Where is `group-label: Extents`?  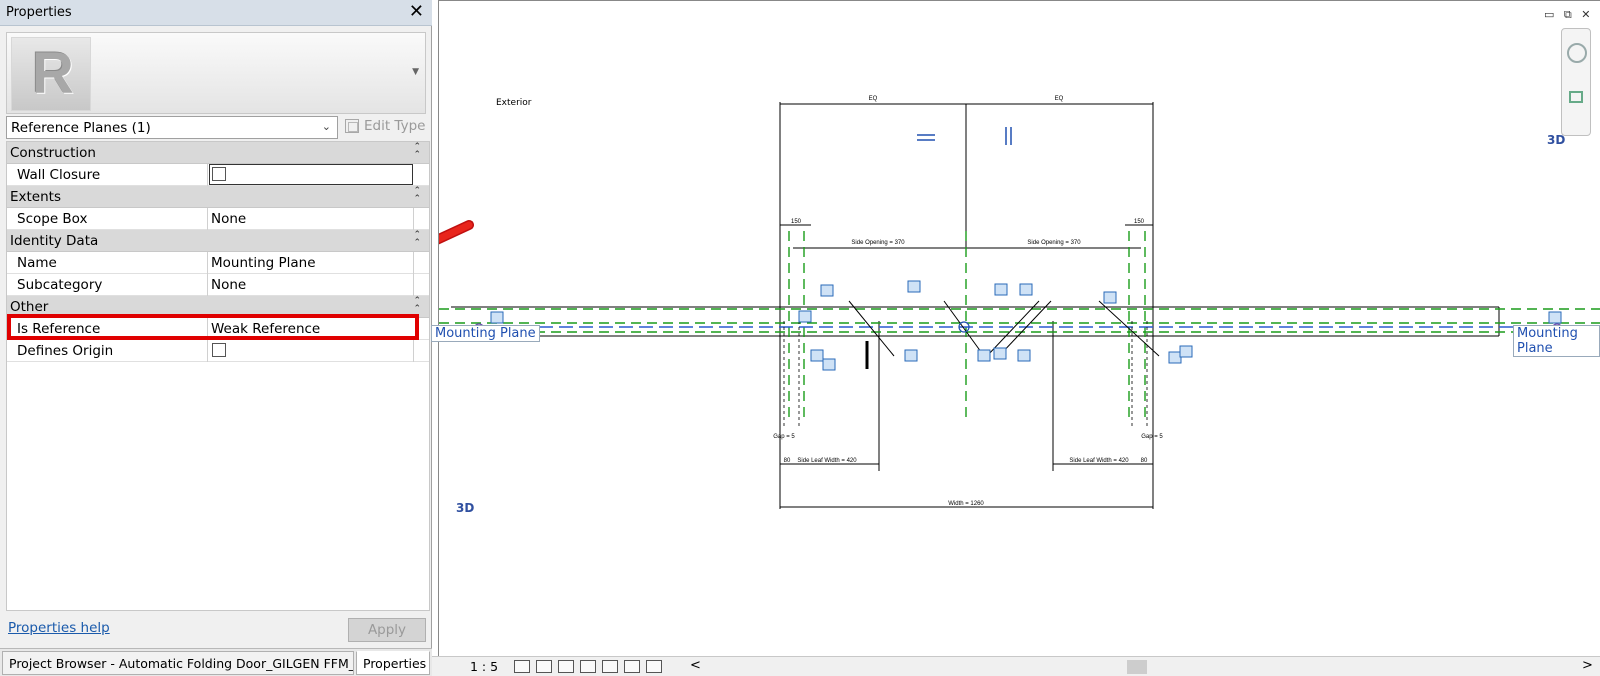 group-label: Extents is located at coordinates (36, 197).